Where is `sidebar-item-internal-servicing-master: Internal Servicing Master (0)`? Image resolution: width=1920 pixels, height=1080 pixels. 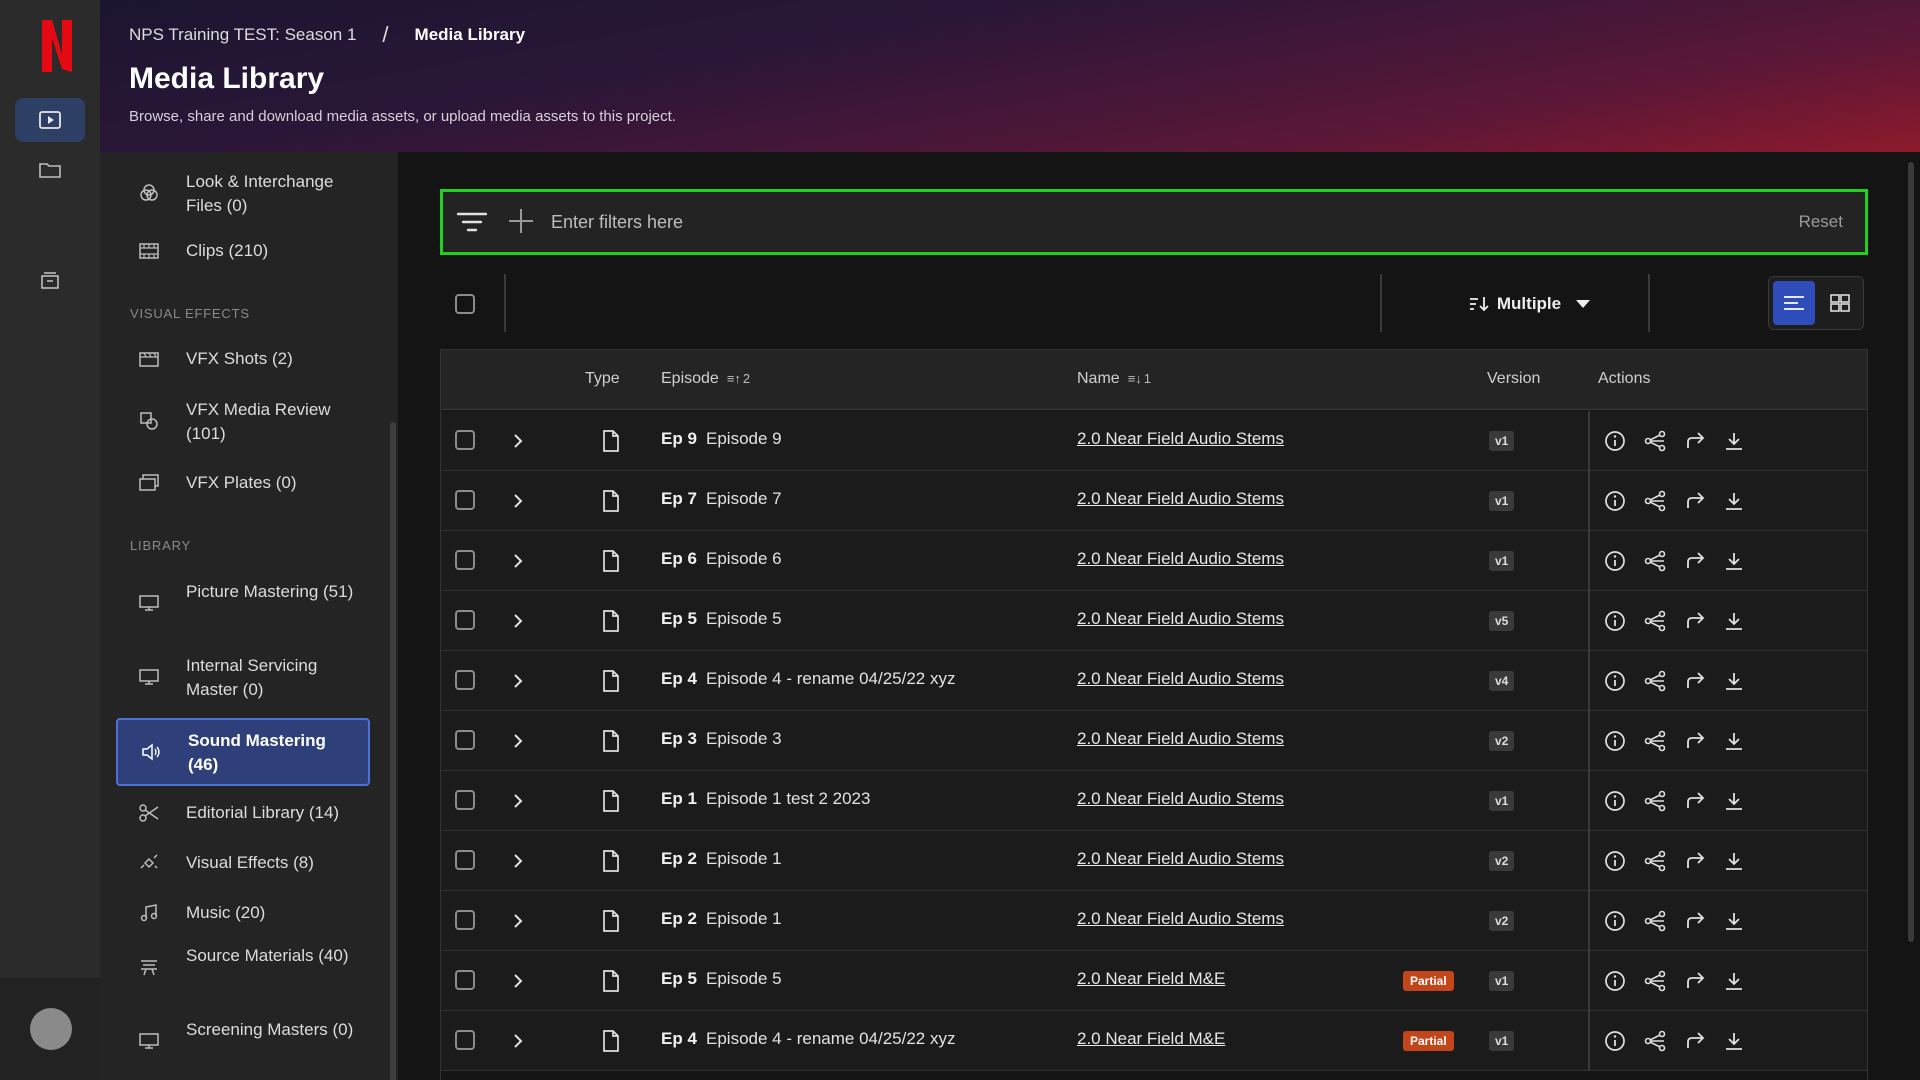 sidebar-item-internal-servicing-master: Internal Servicing Master (0) is located at coordinates (243, 677).